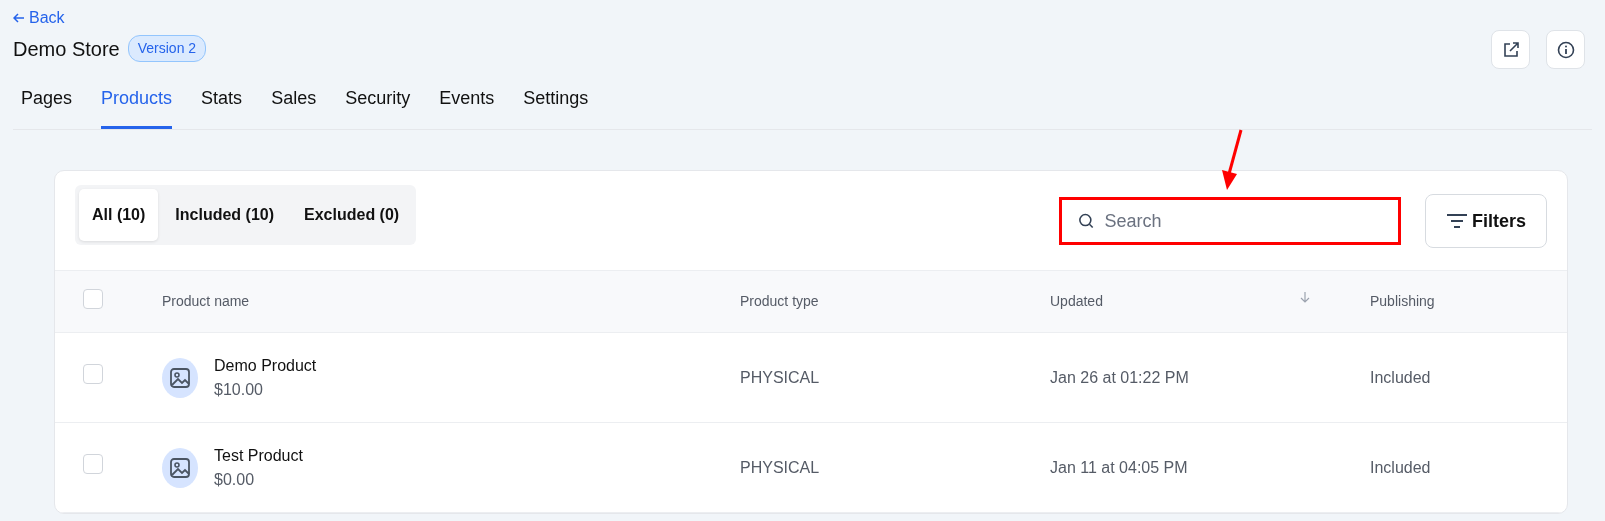 The width and height of the screenshot is (1605, 521). Describe the element at coordinates (1402, 301) in the screenshot. I see `column-header: Publishing` at that location.